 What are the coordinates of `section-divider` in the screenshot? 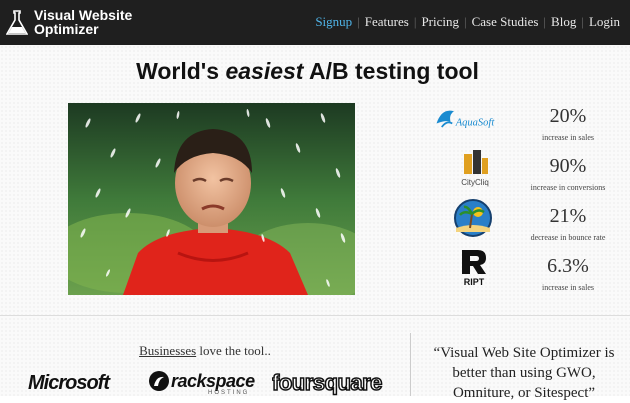 It's located at (315, 315).